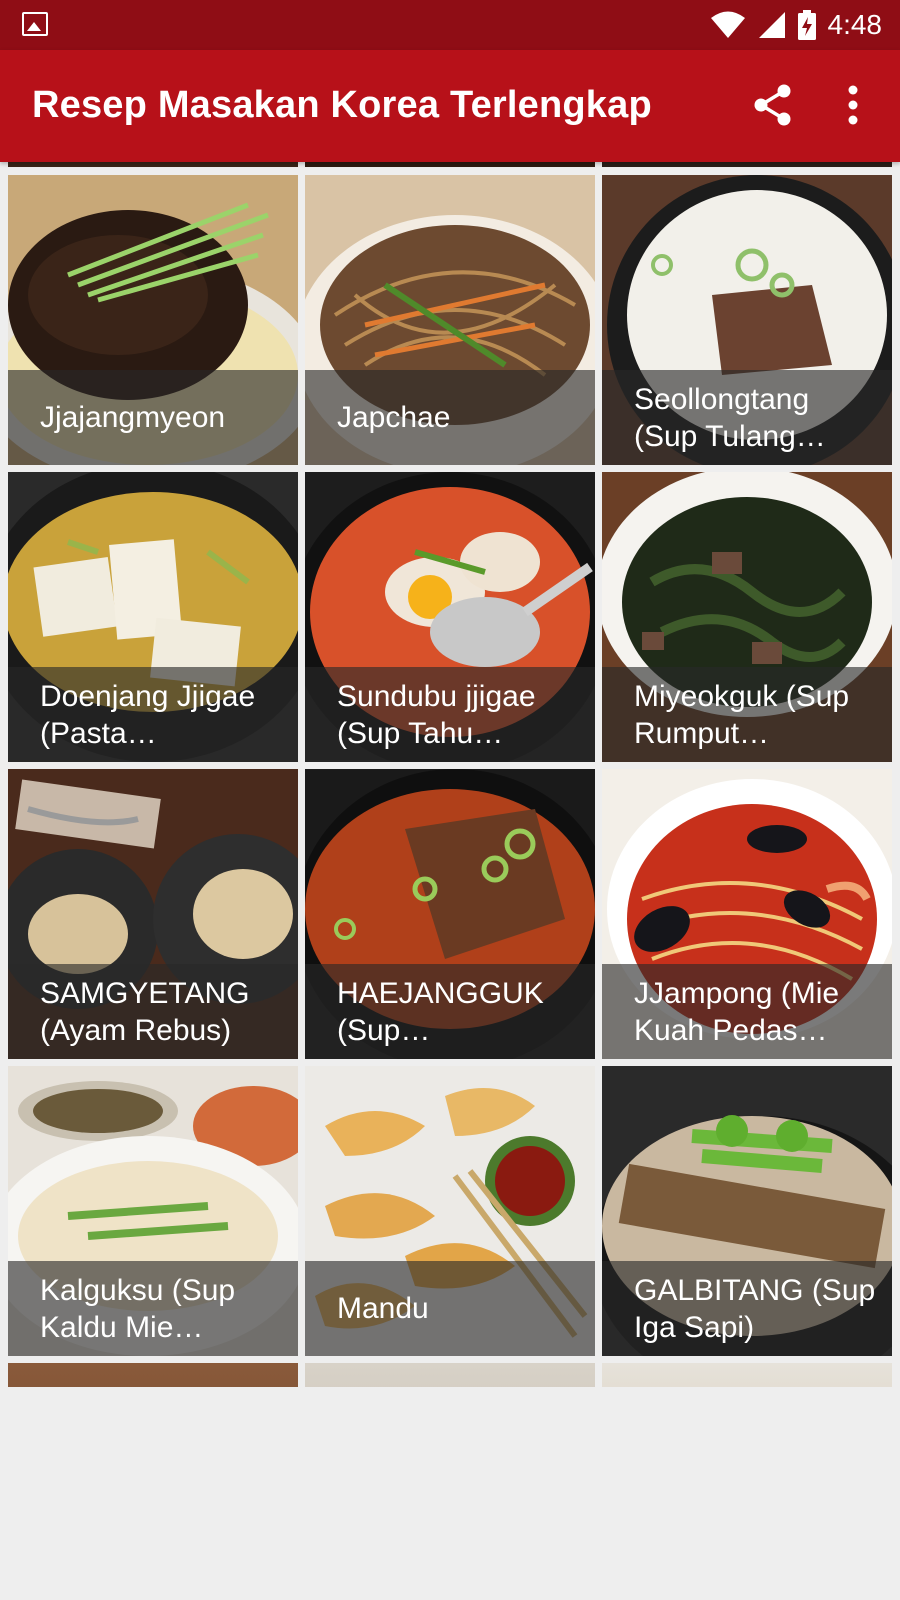  What do you see at coordinates (153, 1011) in the screenshot?
I see `recipe-caption: SAMGYETANG (Ayam Rebus)` at bounding box center [153, 1011].